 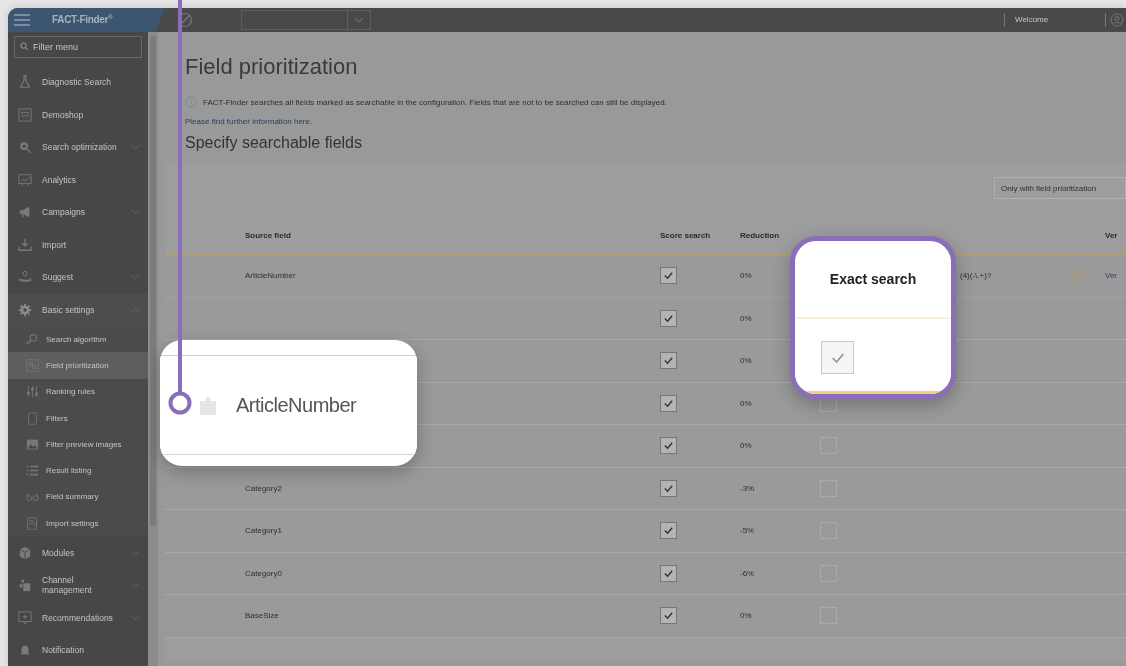 I want to click on user-icon, so click(x=1114, y=20).